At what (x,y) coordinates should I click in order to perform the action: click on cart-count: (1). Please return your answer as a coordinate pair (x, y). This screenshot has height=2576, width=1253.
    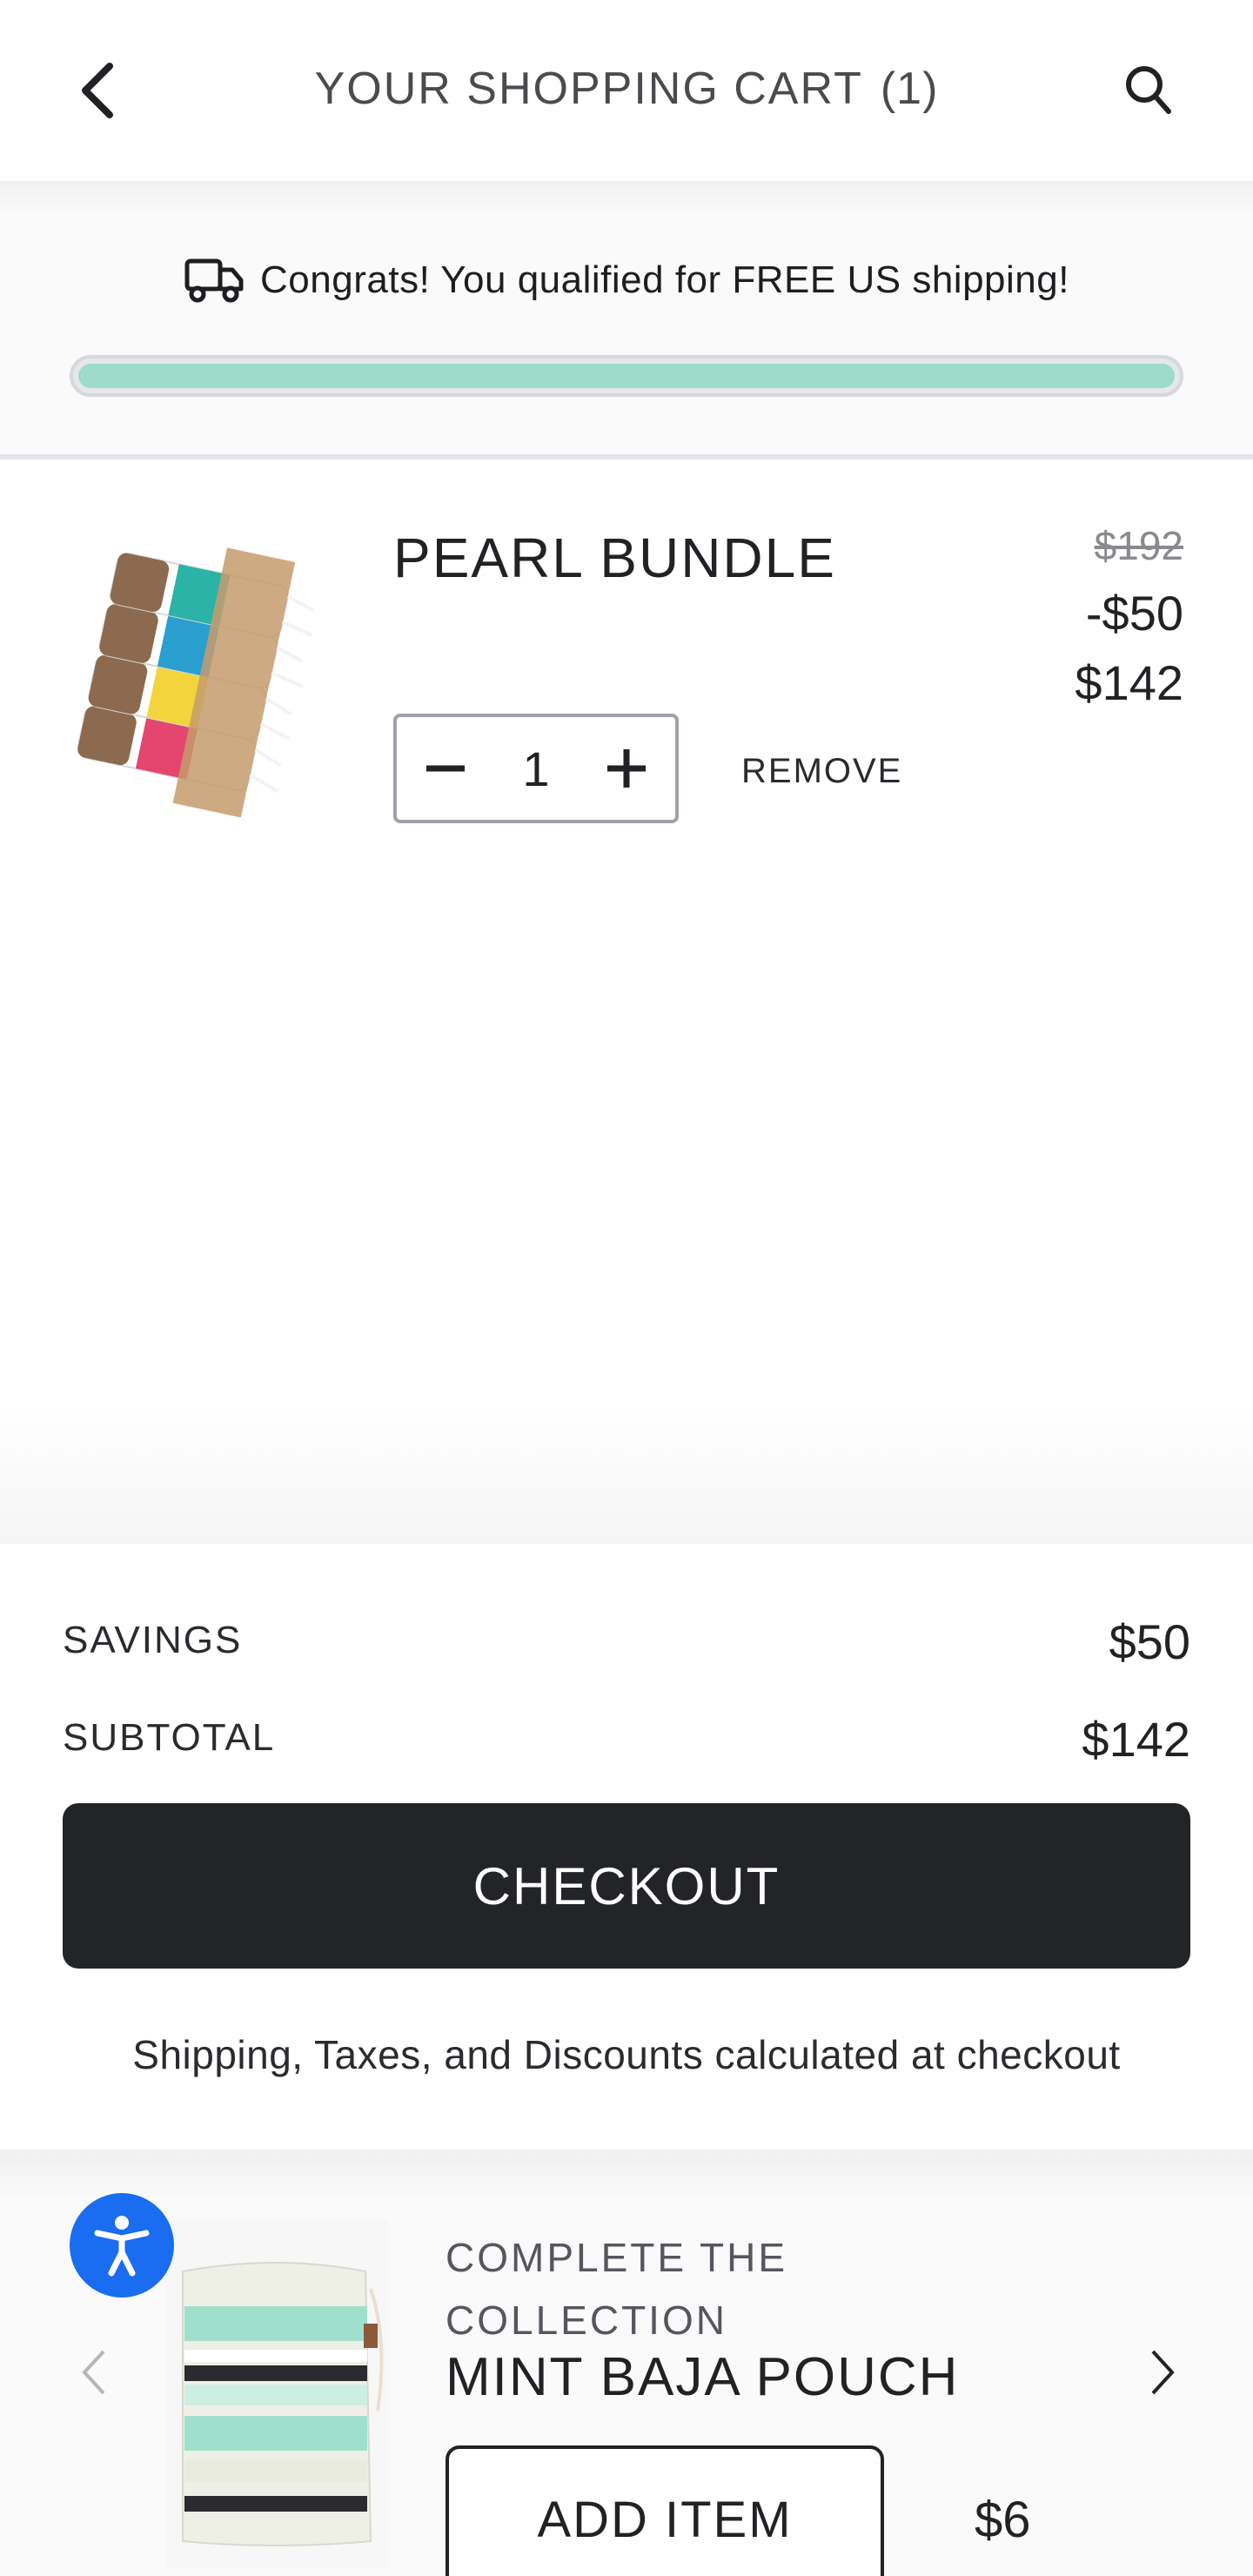
    Looking at the image, I should click on (909, 89).